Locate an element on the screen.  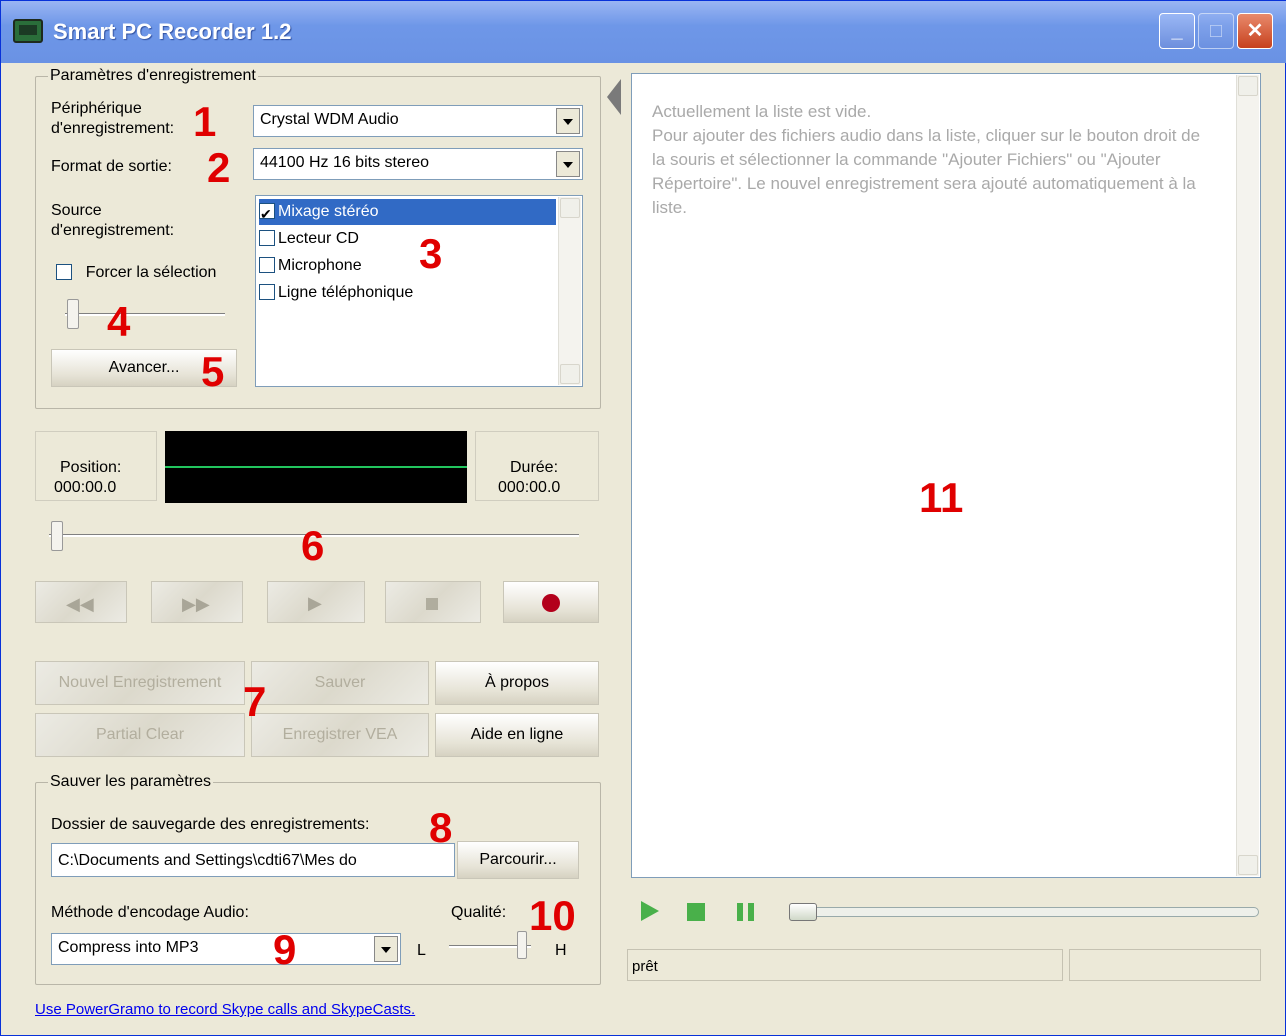
play-icon is located at coordinates (650, 911).